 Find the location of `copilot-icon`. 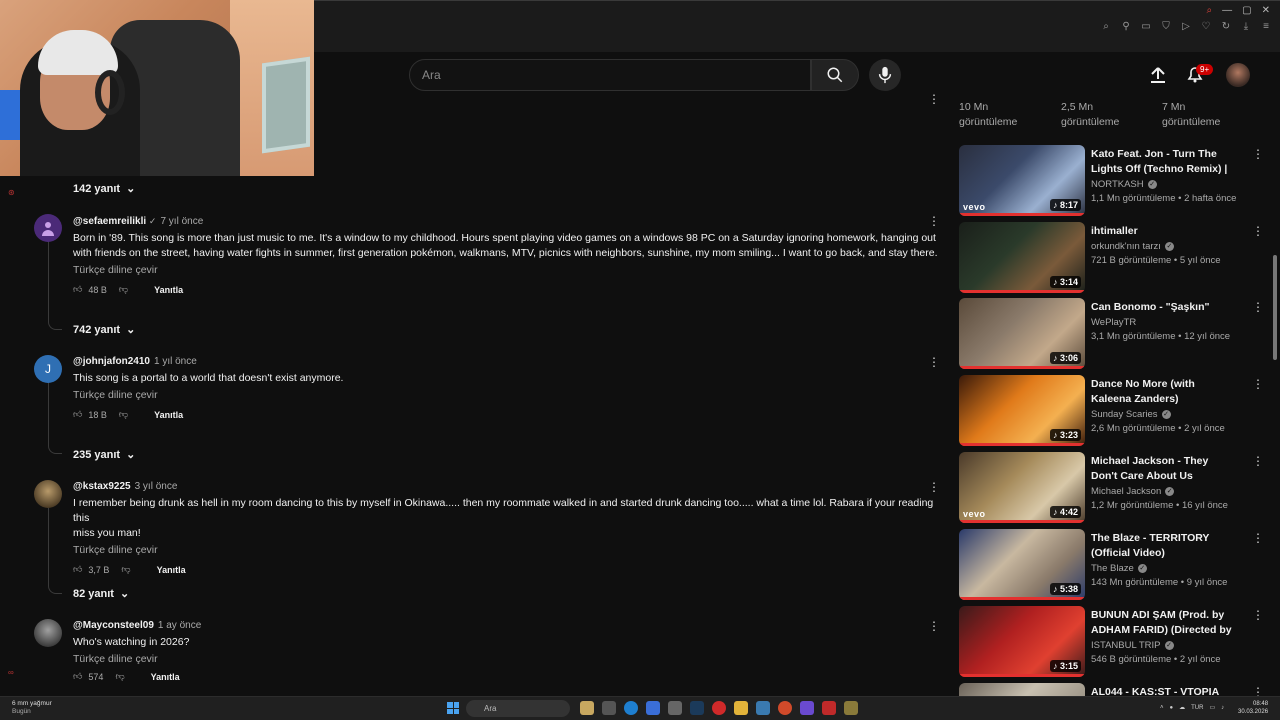

copilot-icon is located at coordinates (653, 708).